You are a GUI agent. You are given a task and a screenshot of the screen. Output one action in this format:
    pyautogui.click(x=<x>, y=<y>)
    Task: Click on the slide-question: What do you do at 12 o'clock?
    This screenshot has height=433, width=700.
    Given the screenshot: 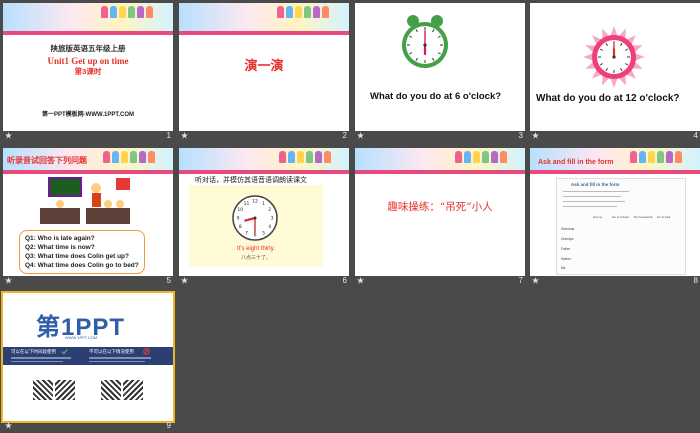 What is the action you would take?
    pyautogui.click(x=608, y=98)
    